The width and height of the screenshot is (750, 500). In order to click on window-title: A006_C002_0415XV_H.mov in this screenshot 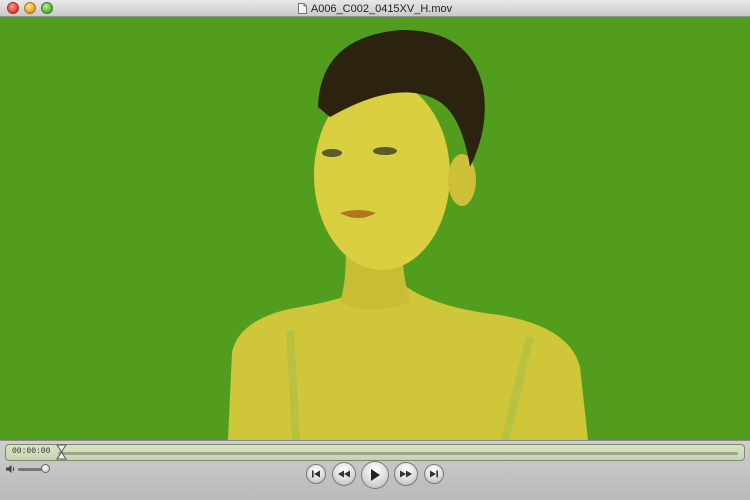, I will do `click(381, 8)`.